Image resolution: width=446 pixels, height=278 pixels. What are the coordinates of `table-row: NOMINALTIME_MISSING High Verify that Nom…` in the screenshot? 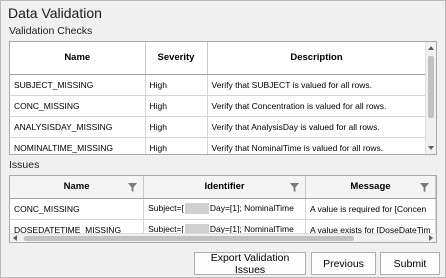 It's located at (218, 145).